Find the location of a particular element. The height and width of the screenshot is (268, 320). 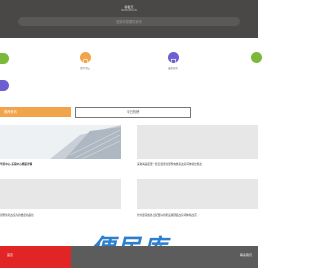

news-icon is located at coordinates (173, 58).